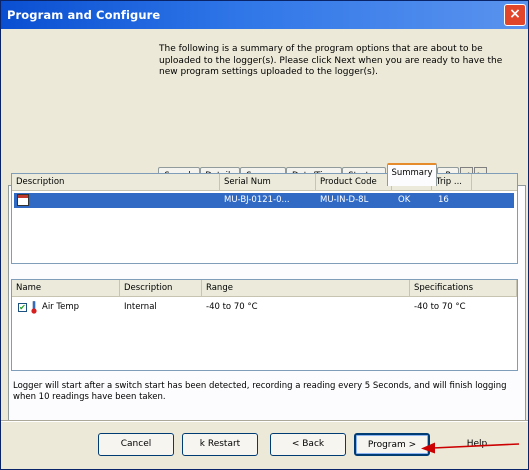  I want to click on channel-description: Internal, so click(140, 307).